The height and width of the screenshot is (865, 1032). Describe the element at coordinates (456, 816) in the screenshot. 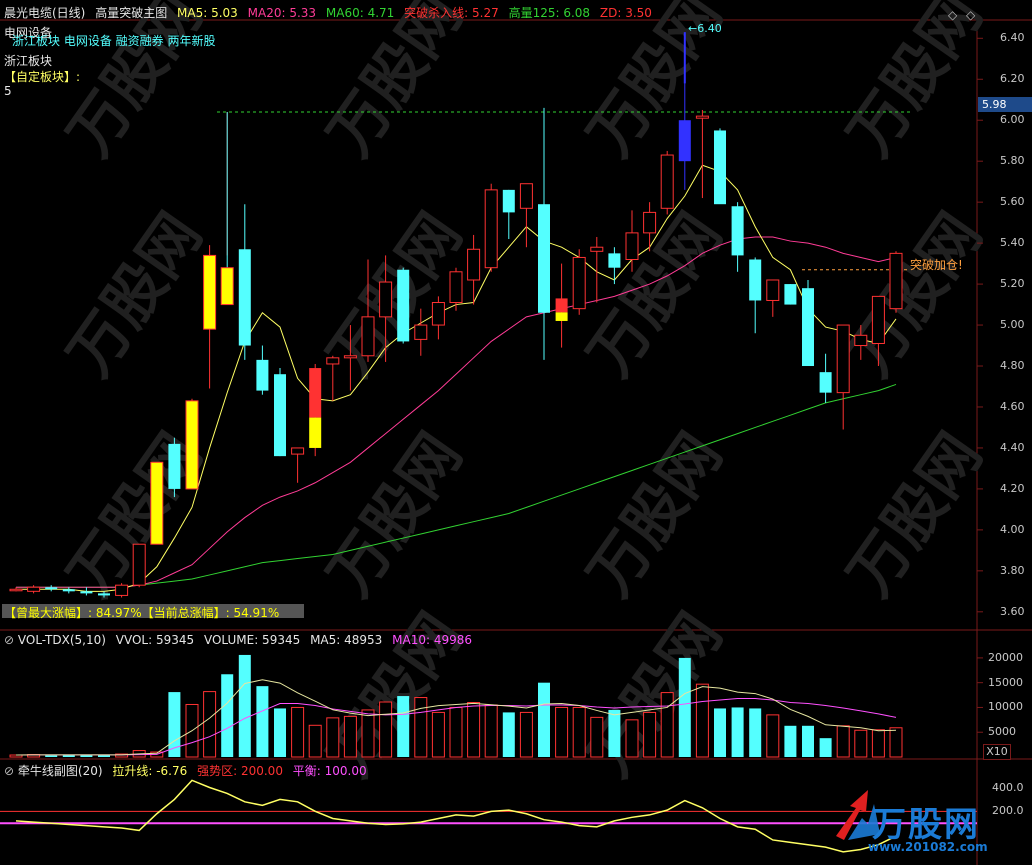

I see `pull-line` at that location.